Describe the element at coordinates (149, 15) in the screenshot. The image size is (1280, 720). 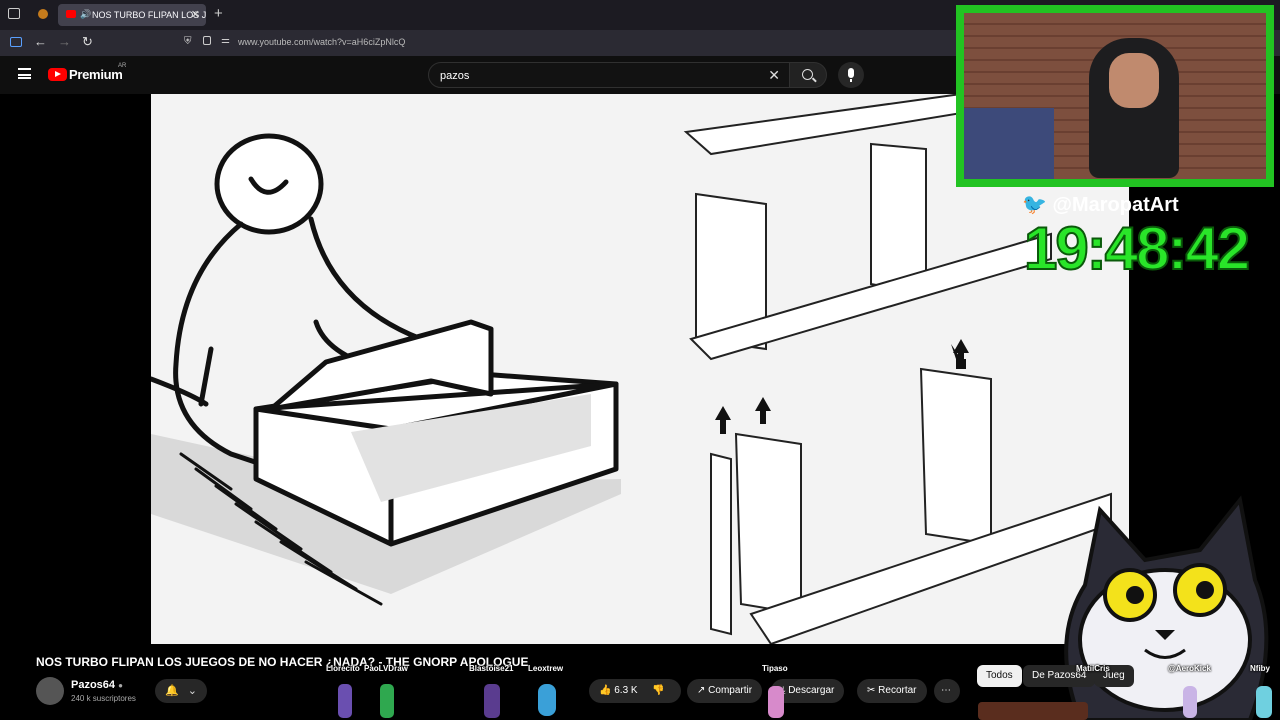
I see `tab-title: NOS TURBO FLIPAN LOS JUEG` at that location.